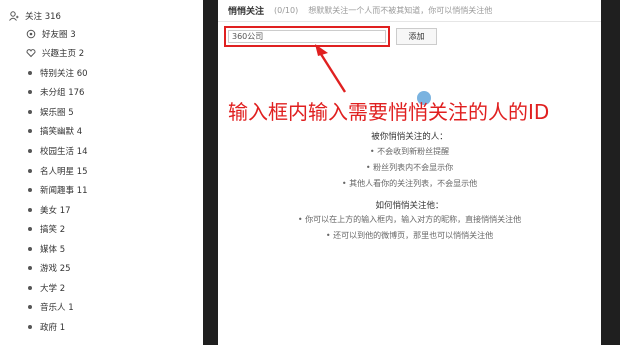 Image resolution: width=620 pixels, height=345 pixels. What do you see at coordinates (210, 172) in the screenshot?
I see `dark-divider` at bounding box center [210, 172].